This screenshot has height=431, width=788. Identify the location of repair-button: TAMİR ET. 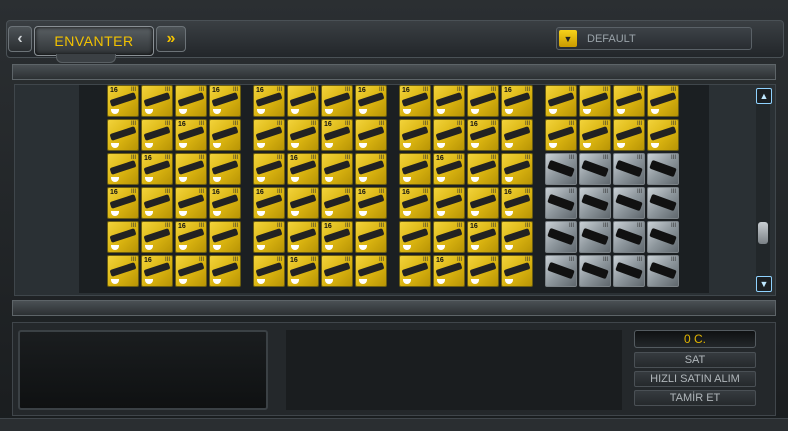
(695, 398).